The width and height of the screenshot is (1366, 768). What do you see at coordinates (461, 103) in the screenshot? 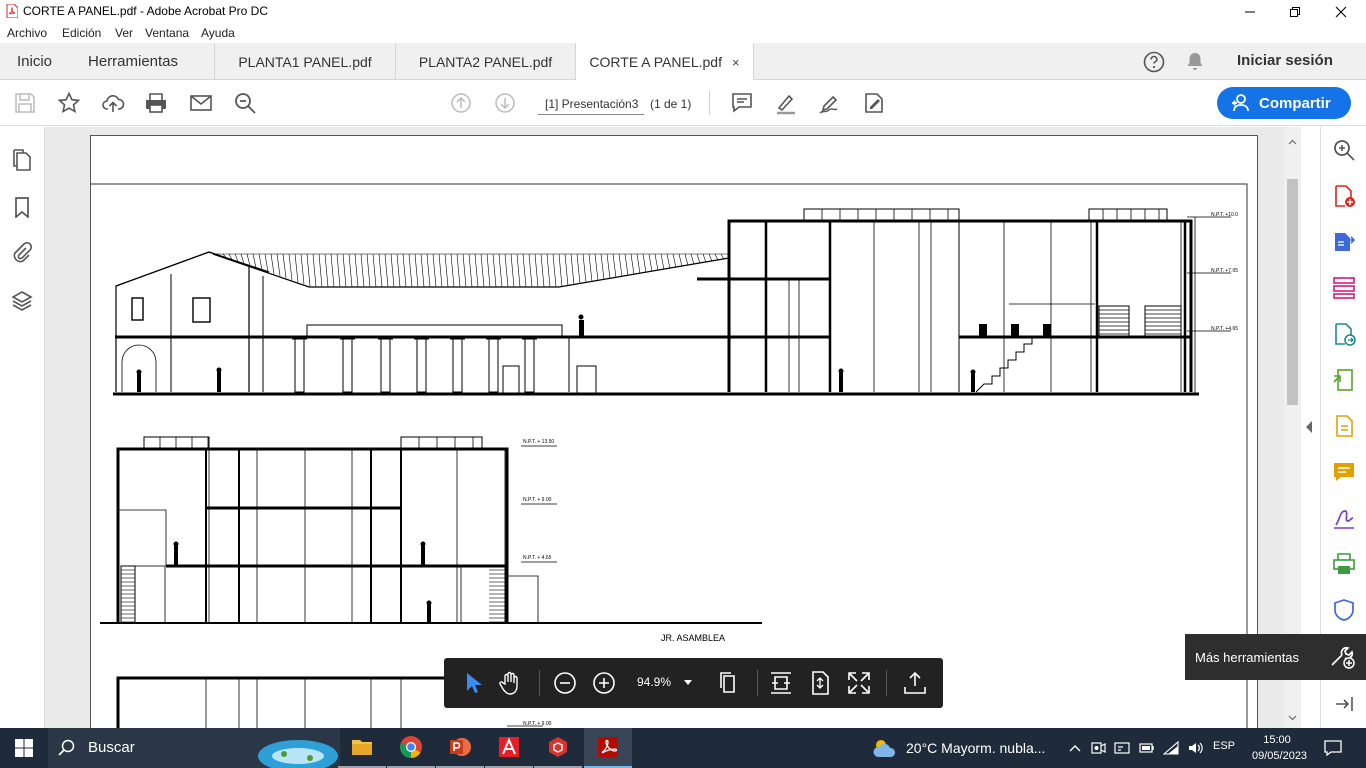
I see `previous-page-button` at bounding box center [461, 103].